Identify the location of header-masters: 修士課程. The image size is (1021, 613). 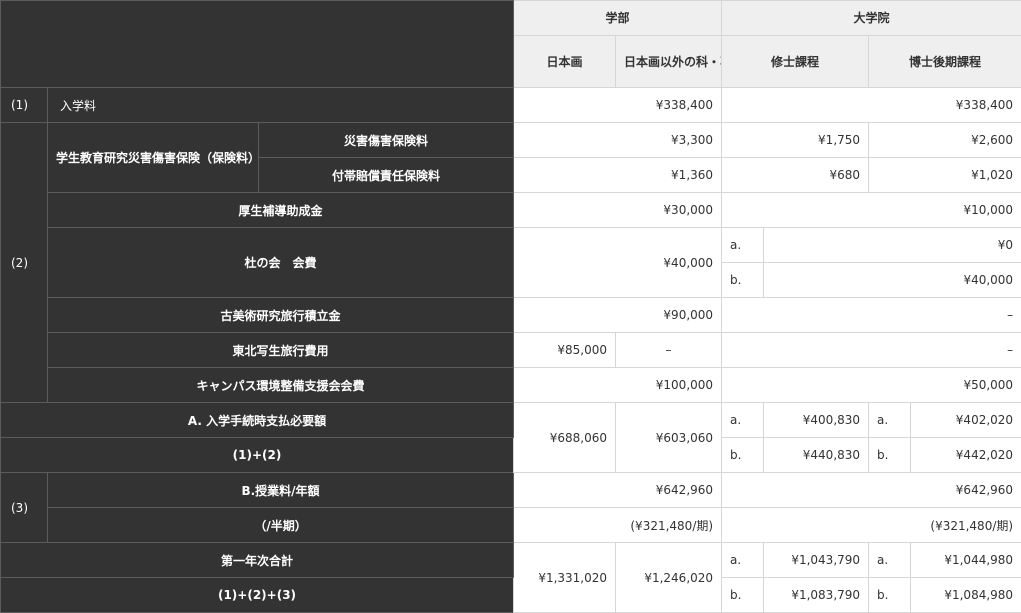
(795, 62).